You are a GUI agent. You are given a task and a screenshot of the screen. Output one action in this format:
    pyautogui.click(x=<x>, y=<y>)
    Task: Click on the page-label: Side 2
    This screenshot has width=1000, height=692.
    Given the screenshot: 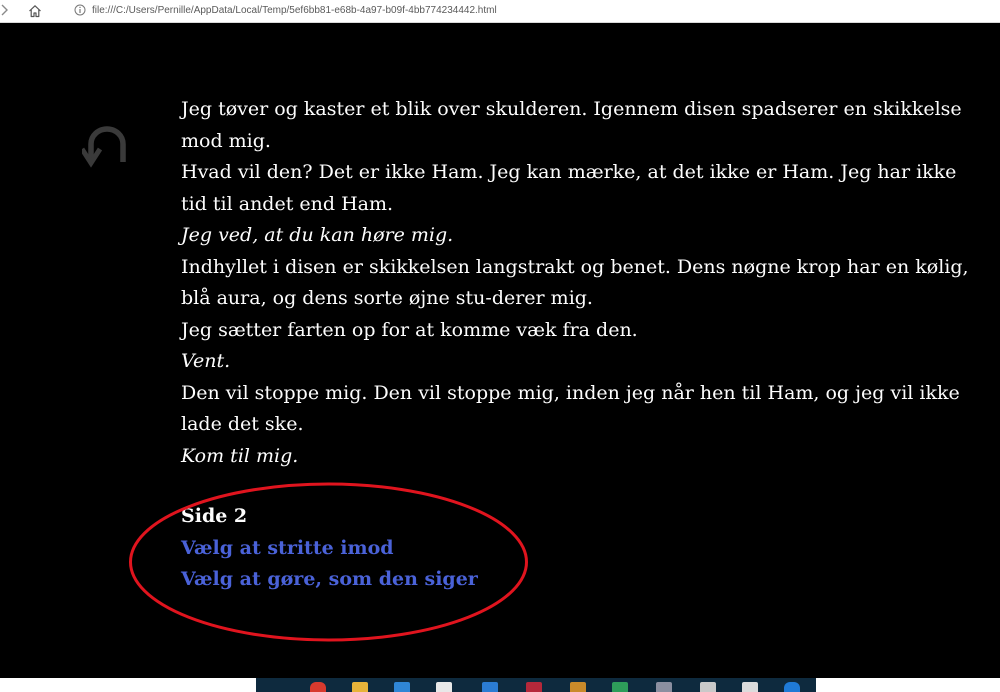 What is the action you would take?
    pyautogui.click(x=214, y=516)
    